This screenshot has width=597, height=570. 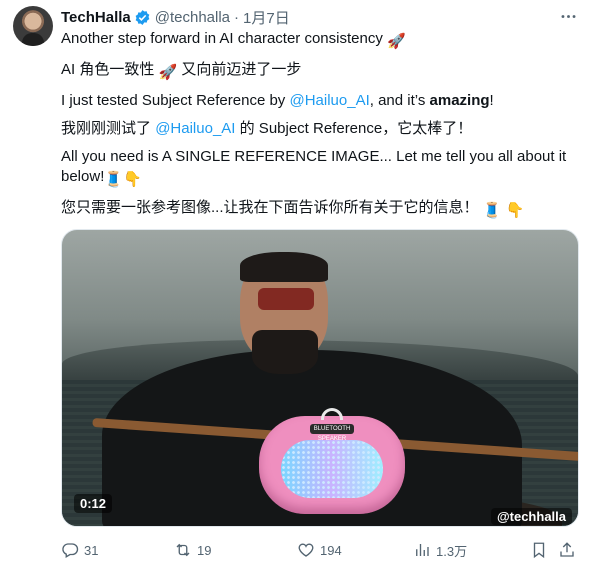 What do you see at coordinates (452, 551) in the screenshot?
I see `views-count: 1.3万` at bounding box center [452, 551].